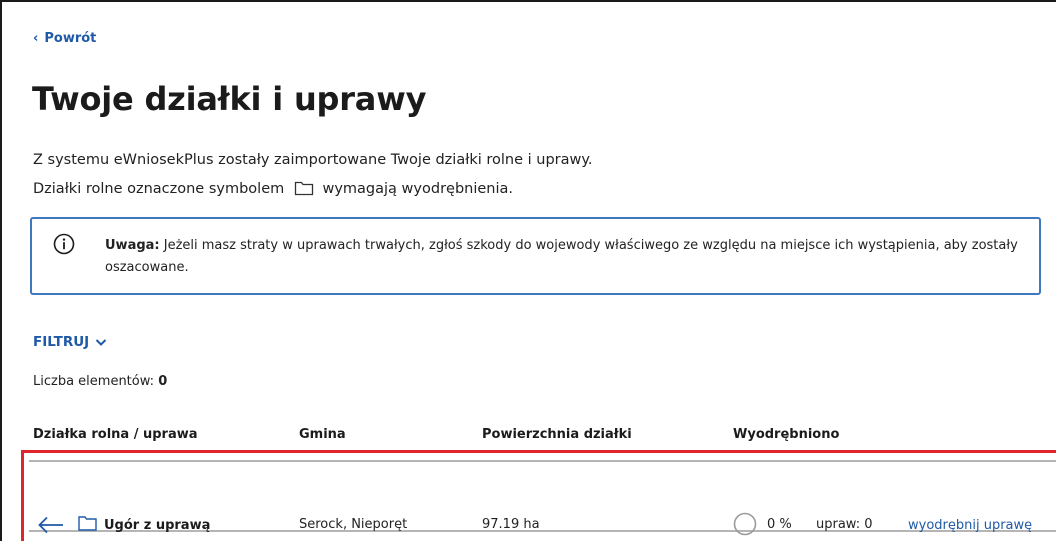 The width and height of the screenshot is (1056, 541). What do you see at coordinates (511, 524) in the screenshot?
I see `row-area: 97.19 ha` at bounding box center [511, 524].